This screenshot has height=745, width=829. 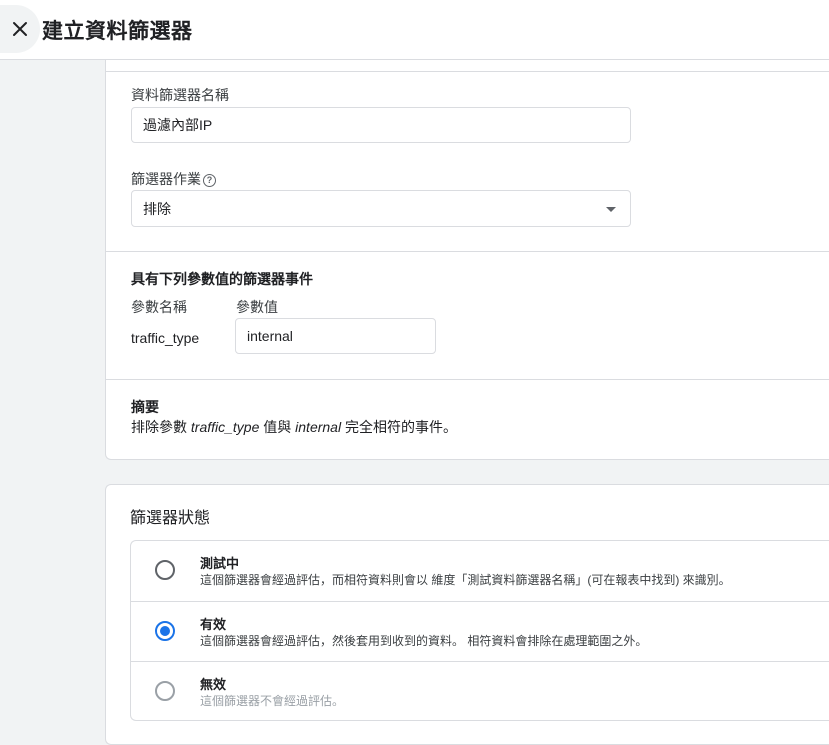 I want to click on status-option-description: 這個篩選器會經過評估，然後套用到收到的資料。 相符資料會排除在處理範圍之外。, so click(x=424, y=641).